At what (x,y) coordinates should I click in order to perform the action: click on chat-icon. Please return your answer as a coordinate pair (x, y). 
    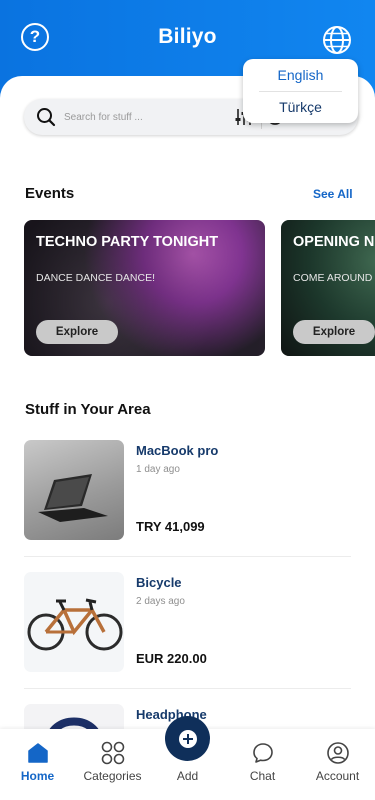
    Looking at the image, I should click on (263, 753).